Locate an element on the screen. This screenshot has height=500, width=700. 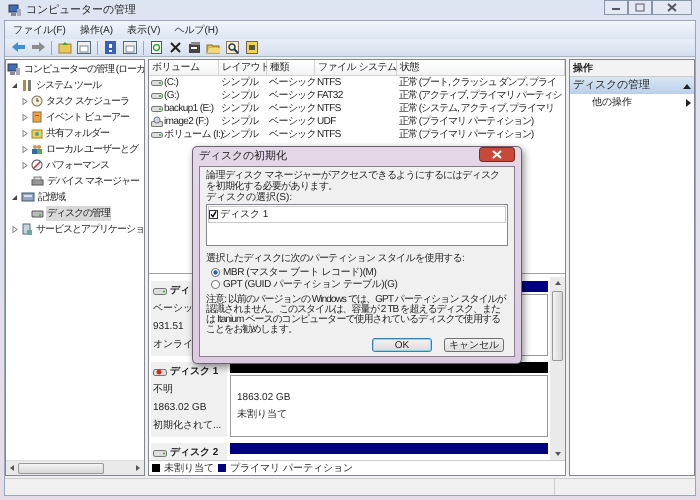
tree-item: イベント ビューアー is located at coordinates (87, 117).